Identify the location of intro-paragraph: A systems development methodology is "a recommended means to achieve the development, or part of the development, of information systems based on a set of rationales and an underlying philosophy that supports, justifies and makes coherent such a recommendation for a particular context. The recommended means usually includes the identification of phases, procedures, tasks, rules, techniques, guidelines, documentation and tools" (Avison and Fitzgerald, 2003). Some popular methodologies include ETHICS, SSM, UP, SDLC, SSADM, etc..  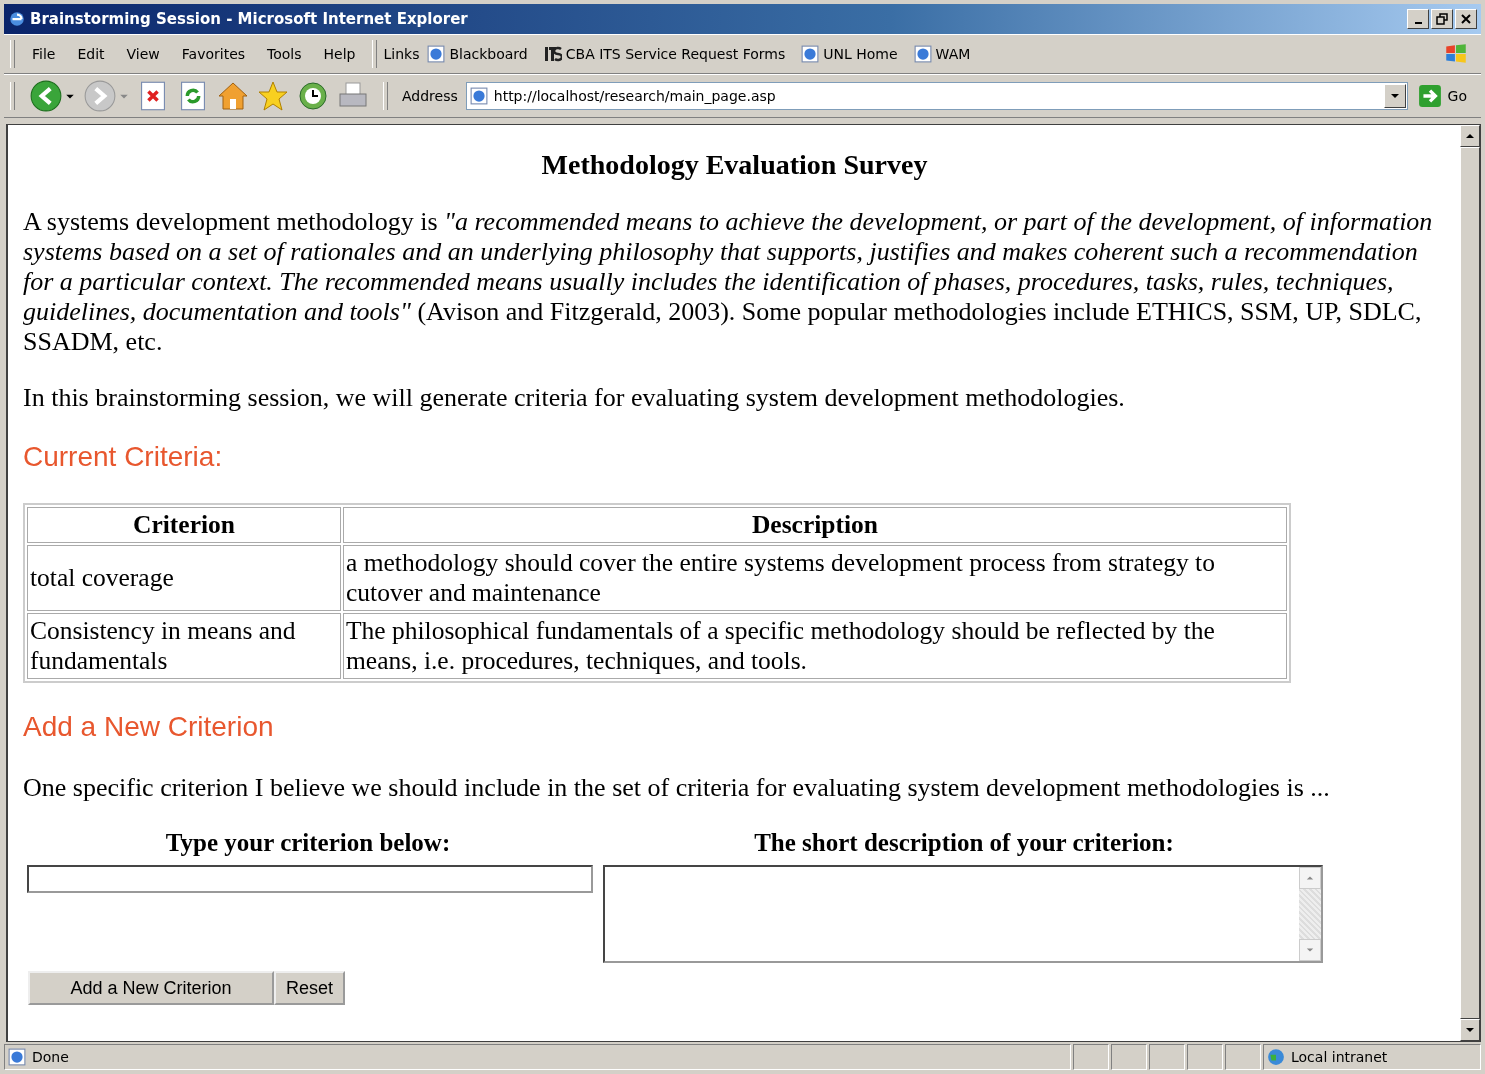
(728, 282).